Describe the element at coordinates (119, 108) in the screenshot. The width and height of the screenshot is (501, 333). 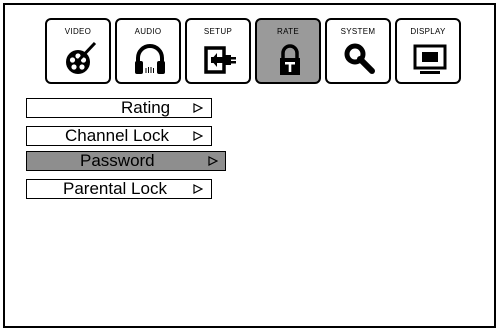
I see `menu-item-rating: Rating` at that location.